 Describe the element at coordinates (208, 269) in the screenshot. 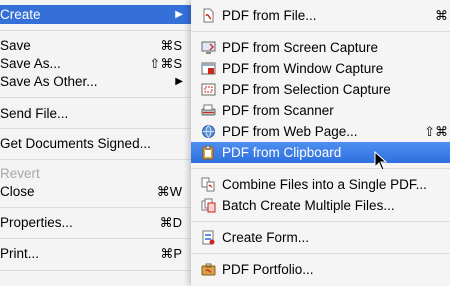

I see `portfolio-icon` at that location.